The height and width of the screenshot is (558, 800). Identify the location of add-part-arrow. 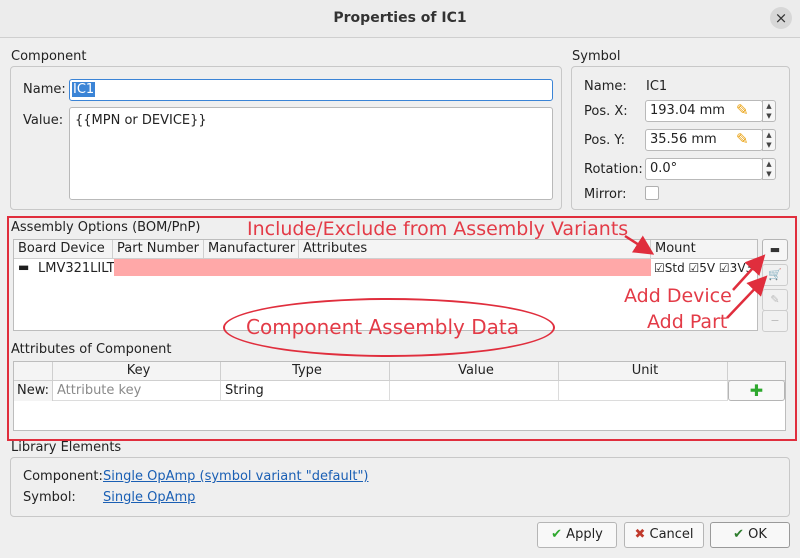
(747, 297).